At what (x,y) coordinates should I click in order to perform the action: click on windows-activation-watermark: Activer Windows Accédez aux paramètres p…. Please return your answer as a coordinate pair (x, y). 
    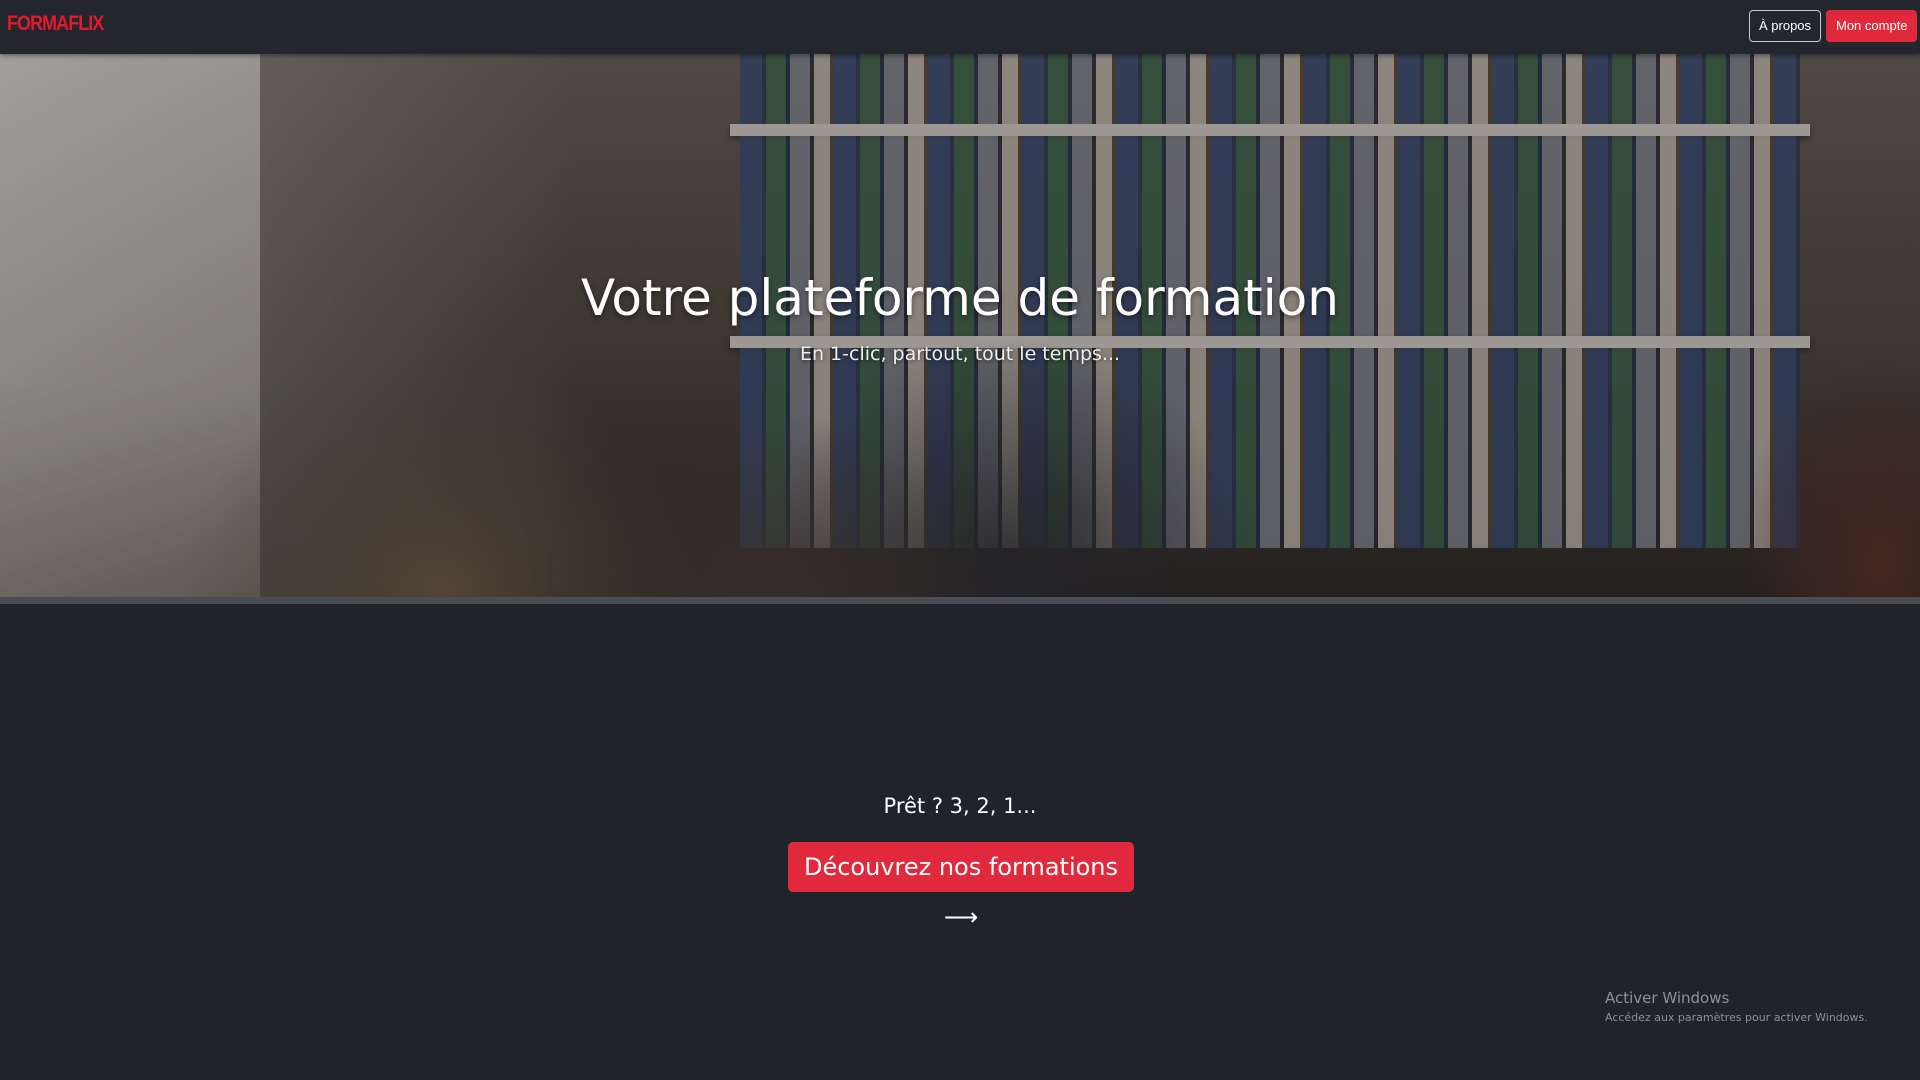
    Looking at the image, I should click on (1736, 1006).